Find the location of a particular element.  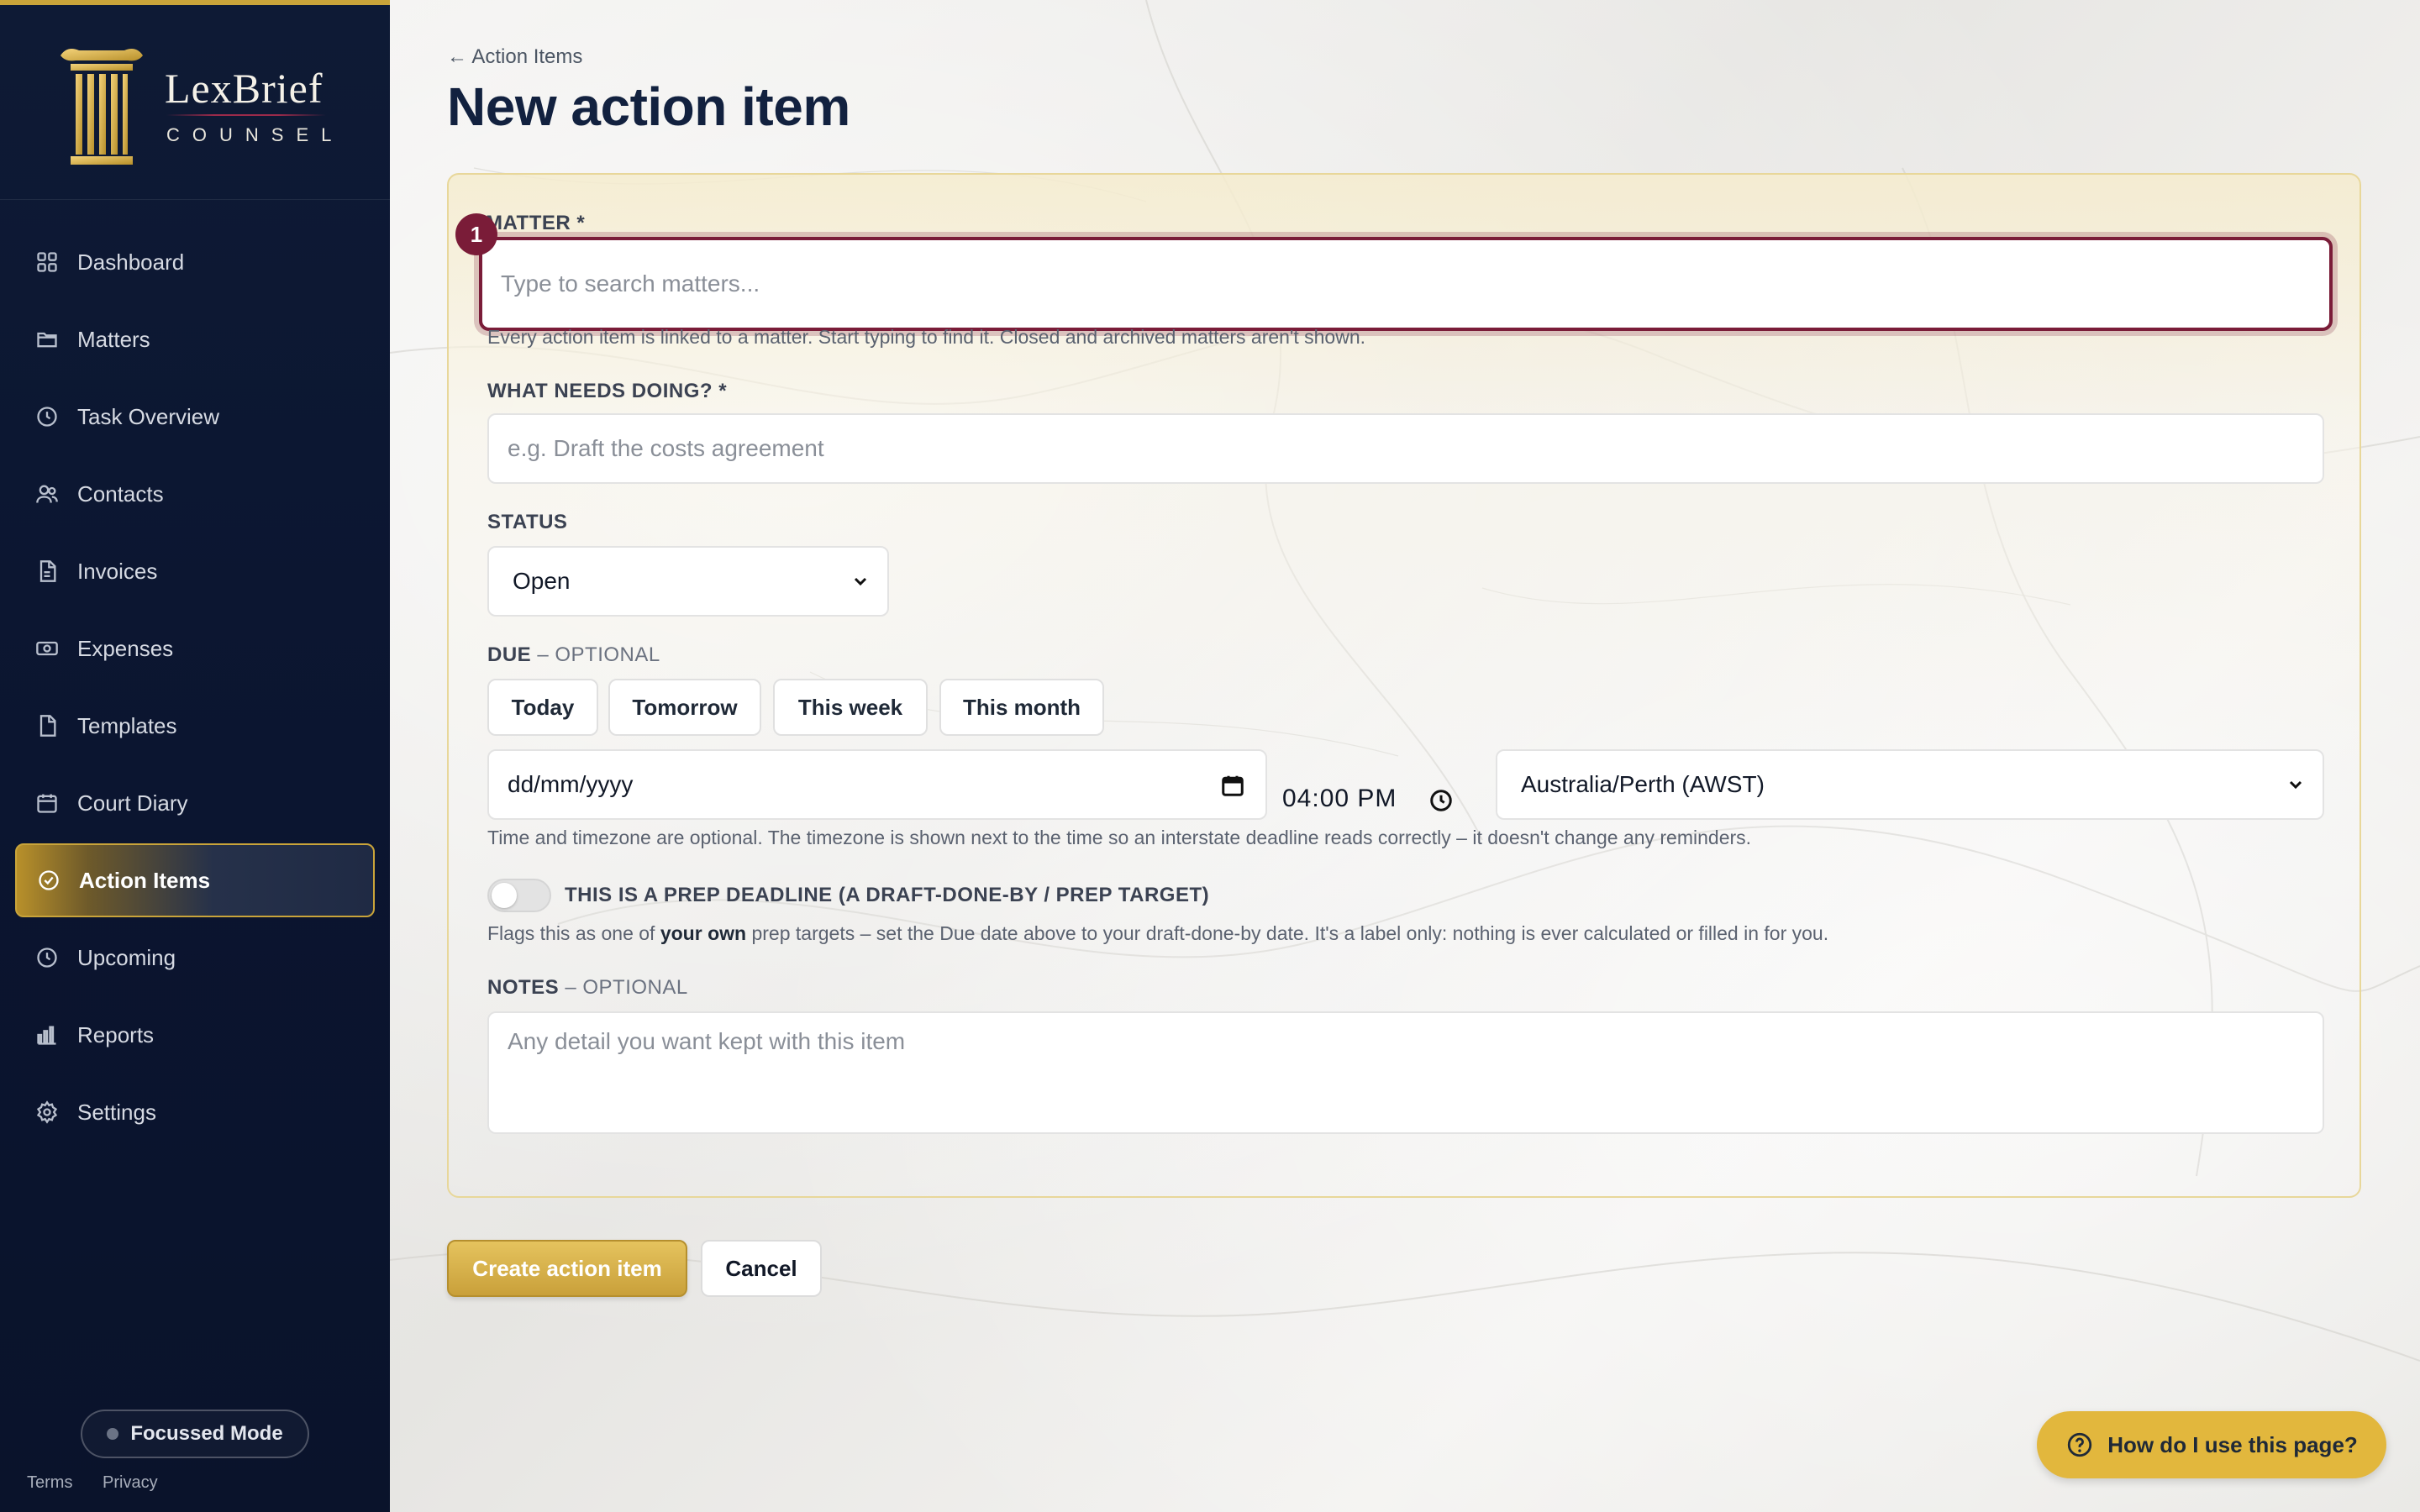

brand-logo: LexBrief COUNSEL is located at coordinates (195, 102).